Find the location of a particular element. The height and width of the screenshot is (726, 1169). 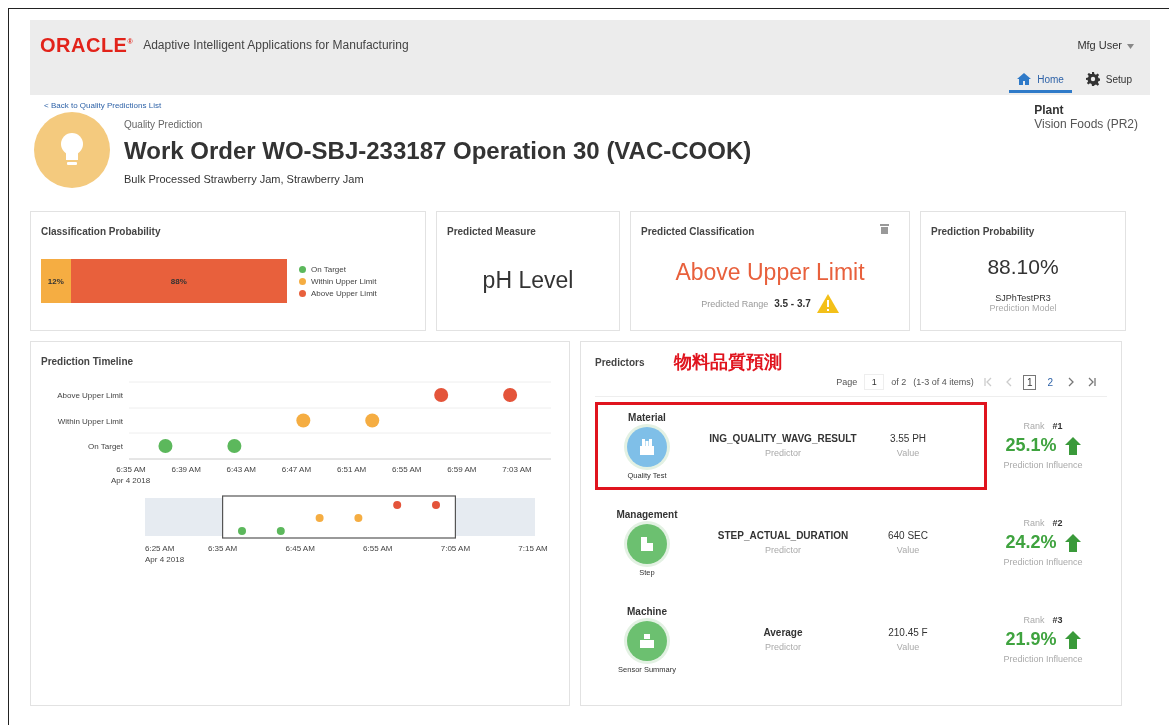

nav-tab: Home is located at coordinates (1040, 81).